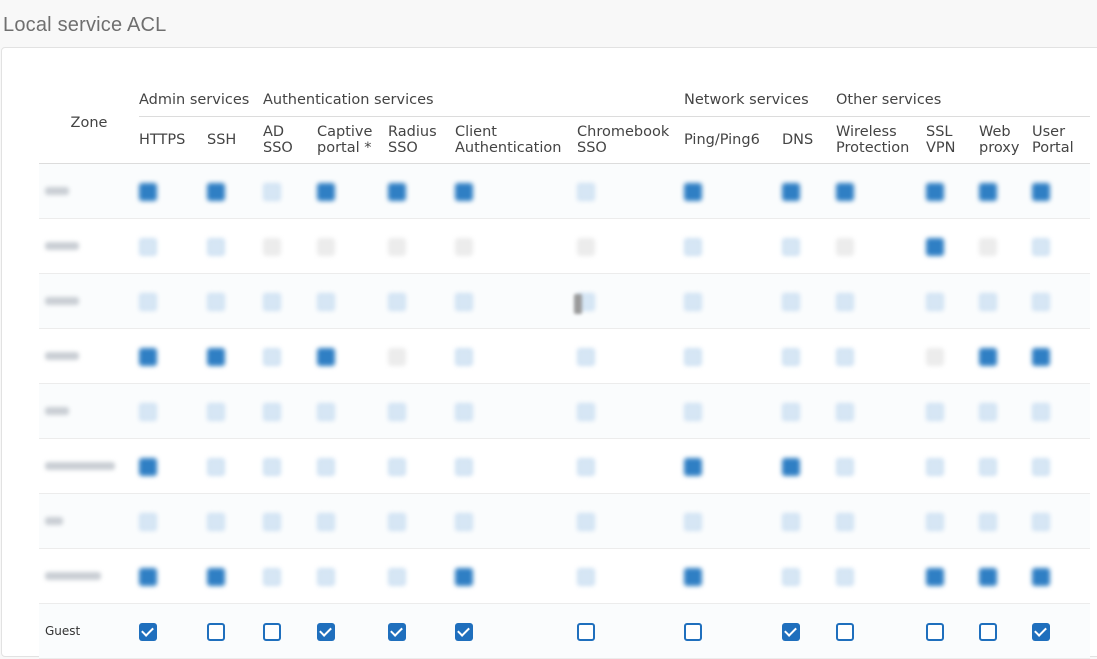 The width and height of the screenshot is (1097, 659). Describe the element at coordinates (1049, 132) in the screenshot. I see `column-header-label: User` at that location.